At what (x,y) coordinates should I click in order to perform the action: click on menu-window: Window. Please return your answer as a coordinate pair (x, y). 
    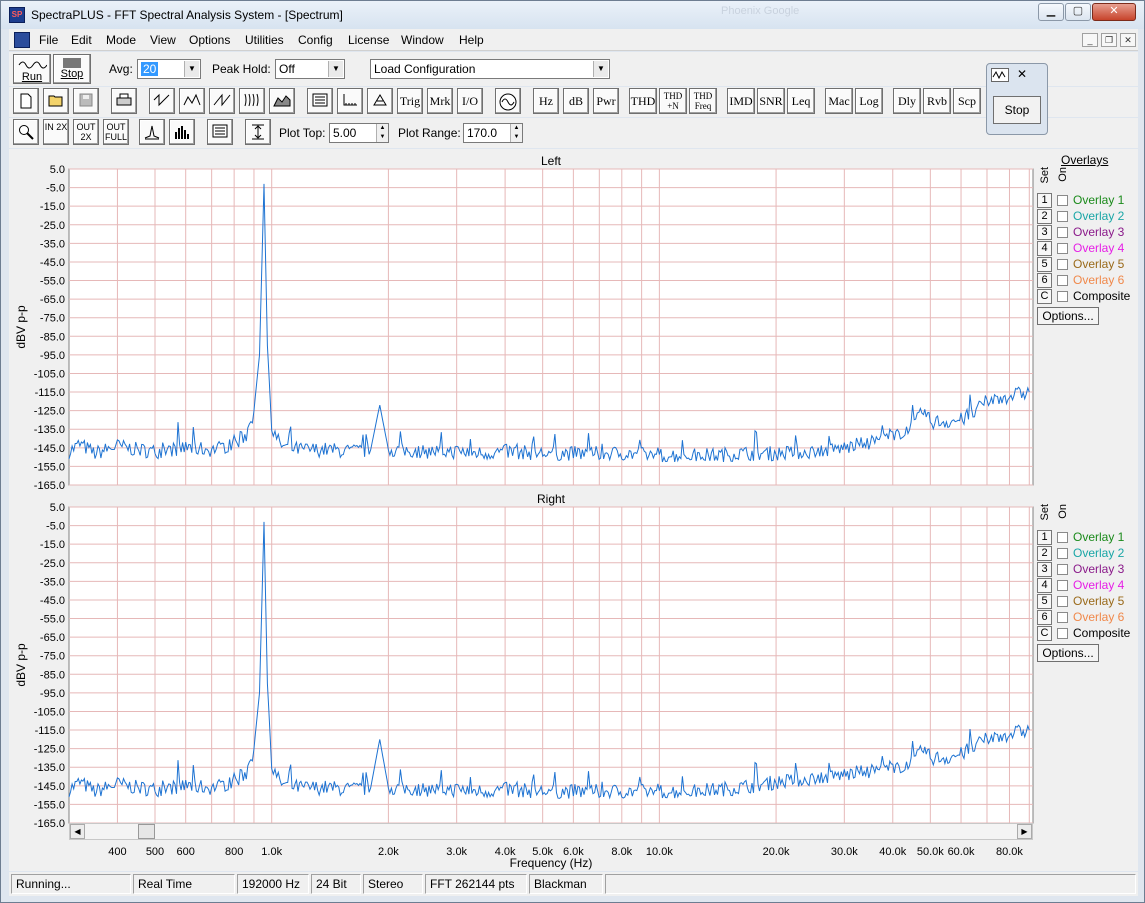
    Looking at the image, I should click on (422, 40).